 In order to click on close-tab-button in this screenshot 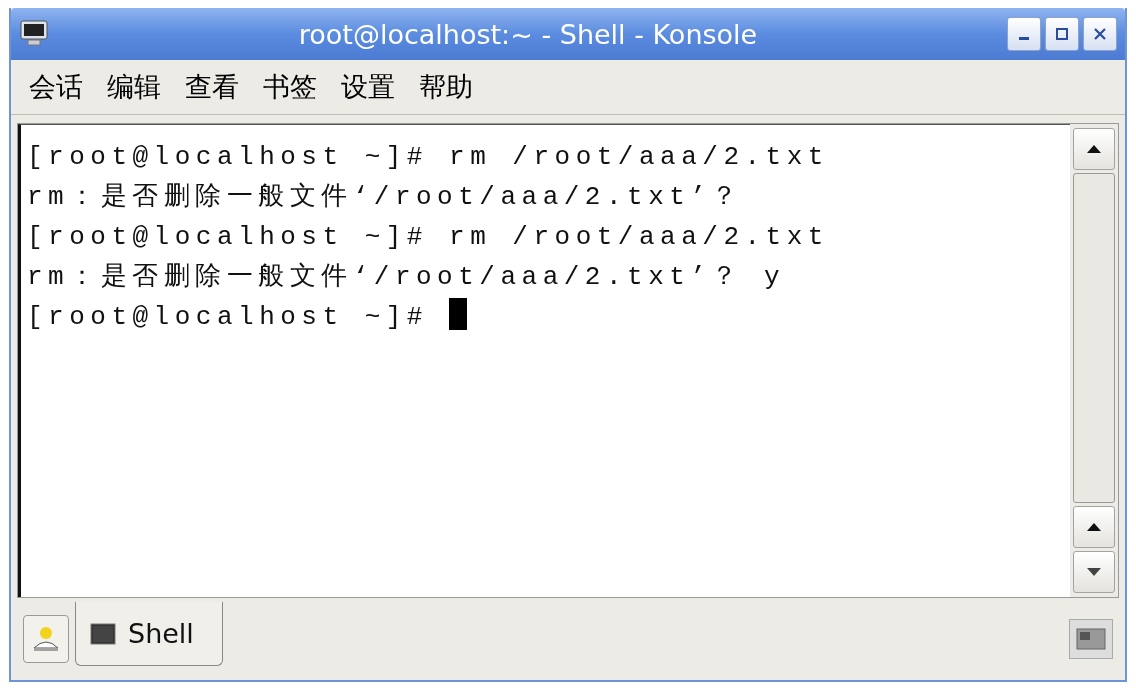, I will do `click(1091, 639)`.